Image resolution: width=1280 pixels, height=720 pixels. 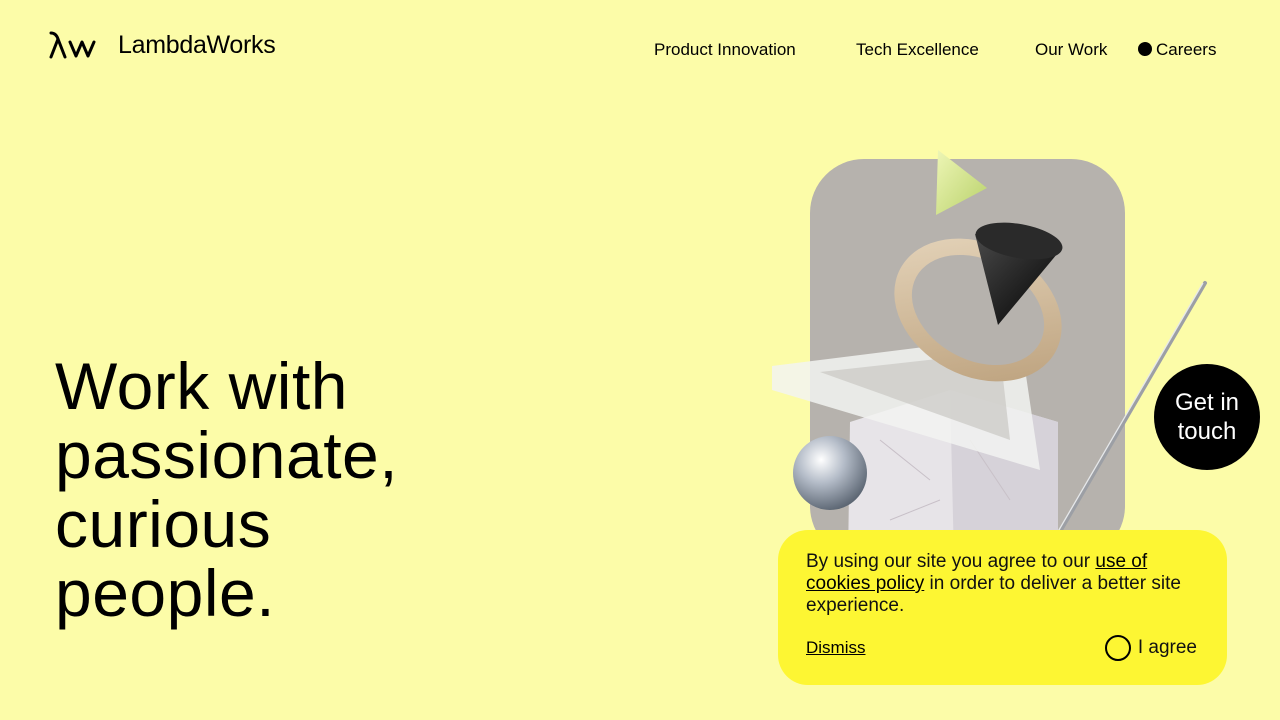 What do you see at coordinates (830, 473) in the screenshot?
I see `silver-sphere` at bounding box center [830, 473].